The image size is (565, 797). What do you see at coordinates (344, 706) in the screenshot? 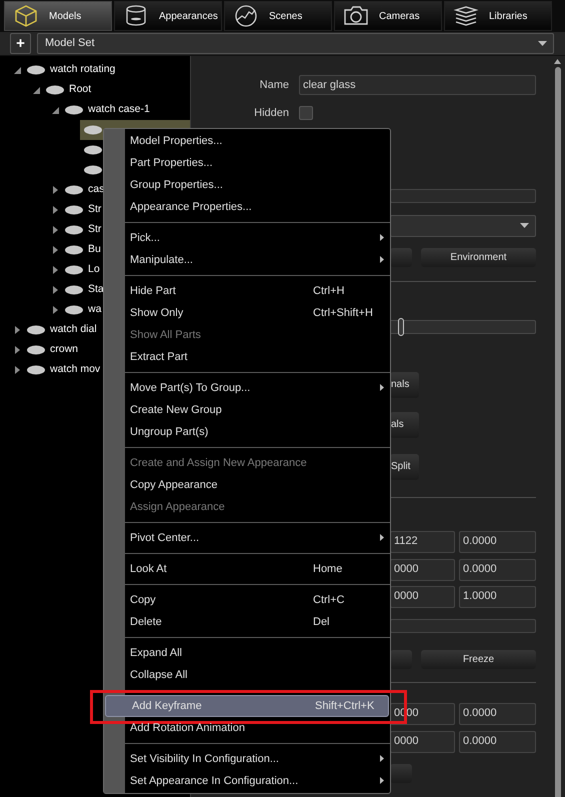
I see `shortcut-text: Shift+Ctrl+K` at bounding box center [344, 706].